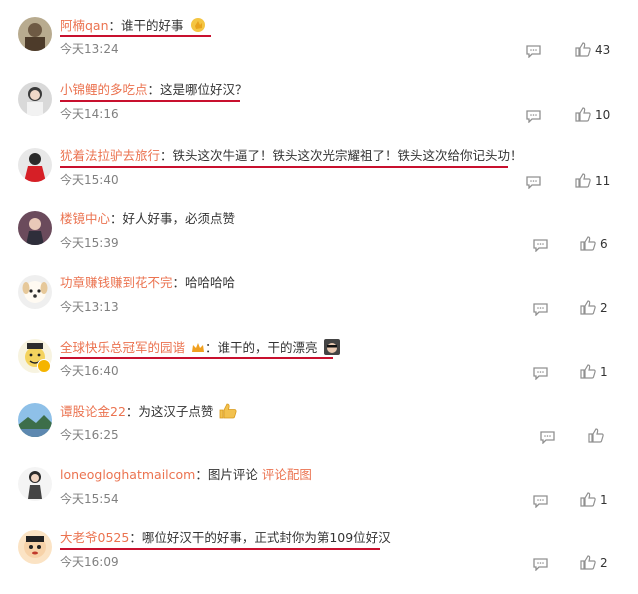 This screenshot has height=594, width=638. What do you see at coordinates (228, 413) in the screenshot?
I see `thumbs-up-emoji-icon` at bounding box center [228, 413].